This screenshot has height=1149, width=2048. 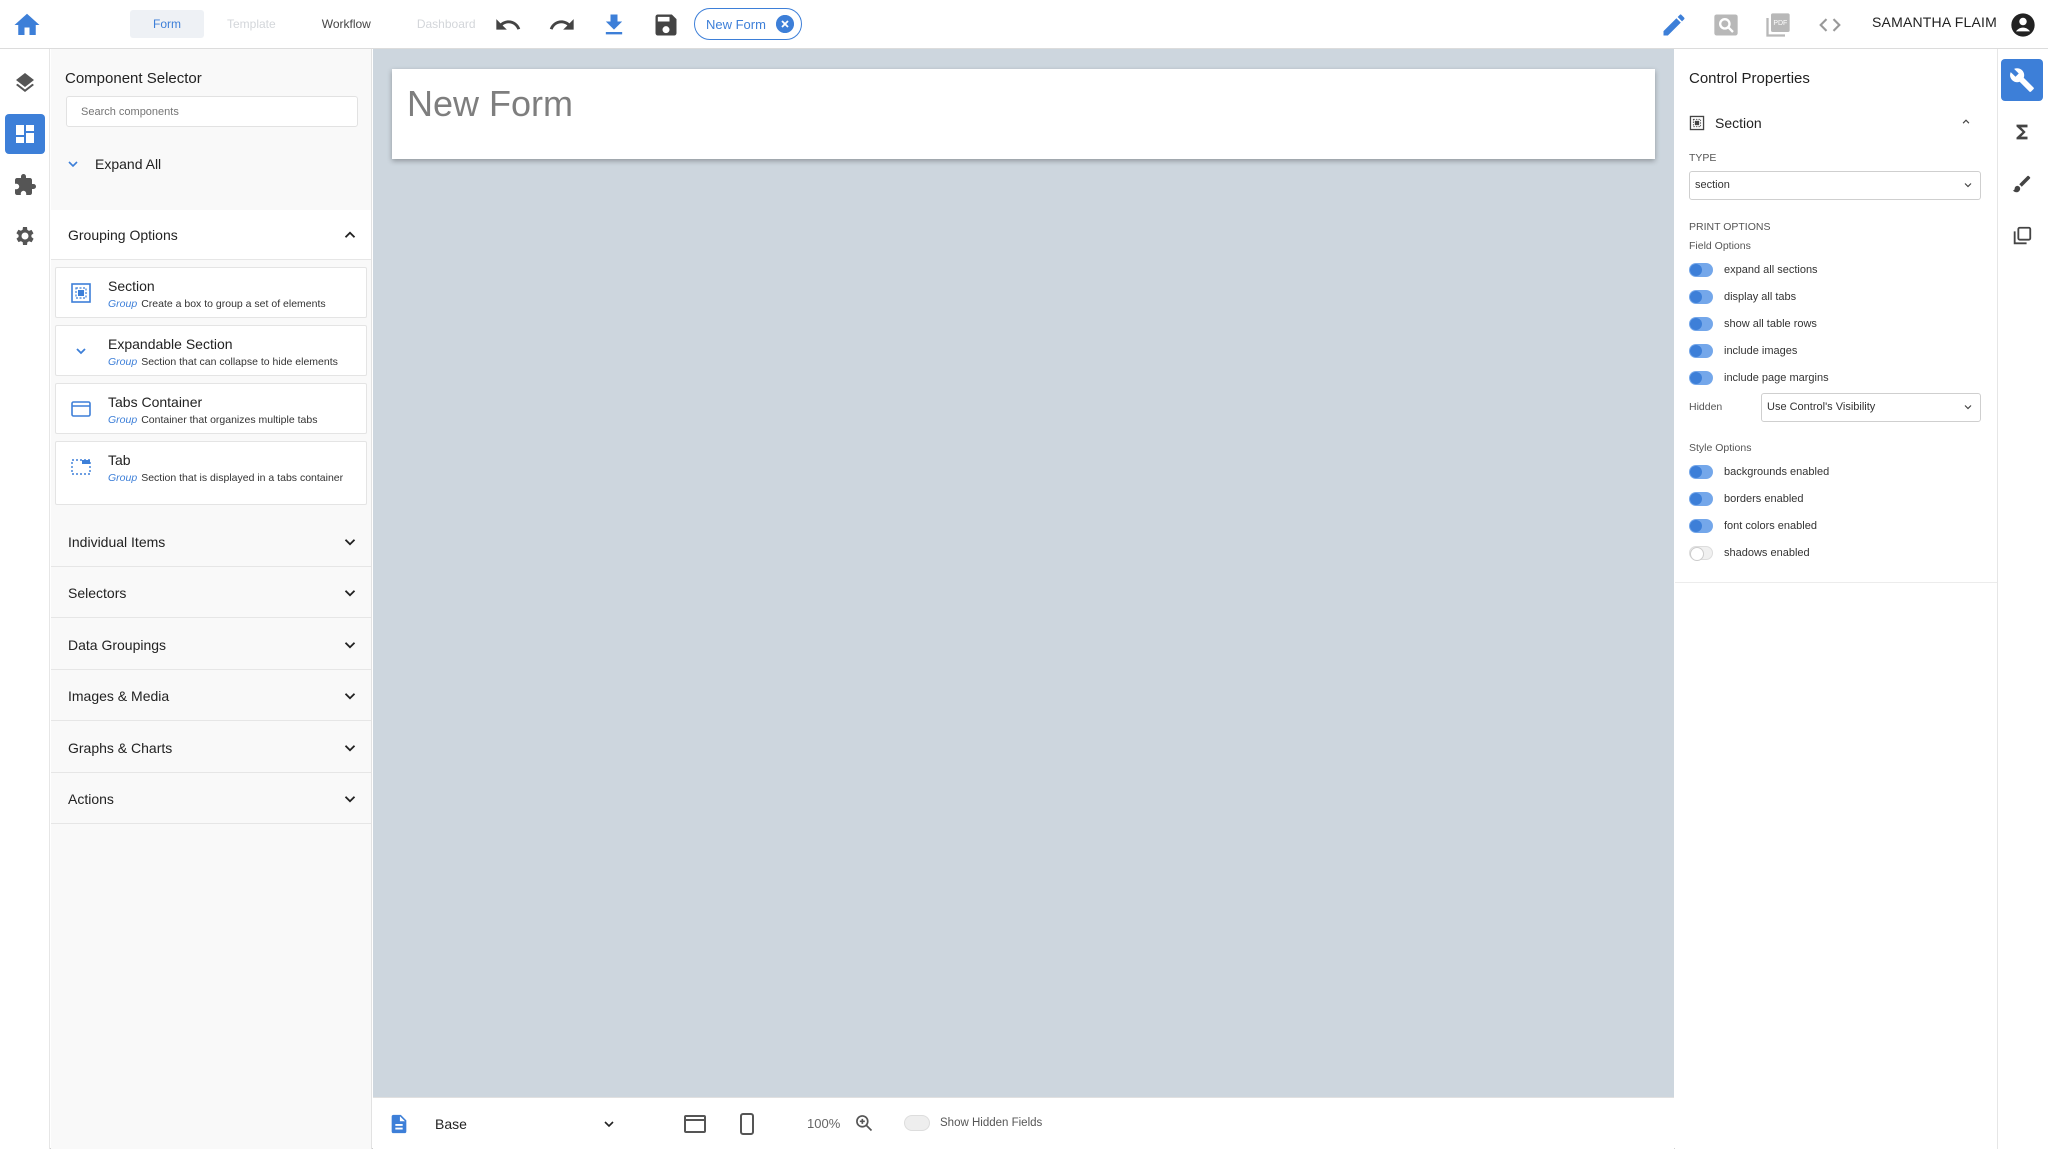 I want to click on toggle-shadows-enabled: shadows enabled, so click(x=1749, y=553).